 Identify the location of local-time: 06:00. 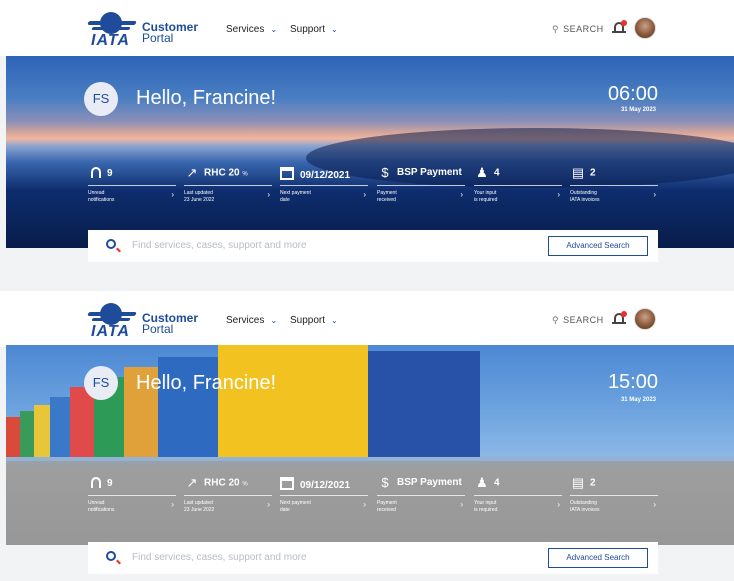
(632, 94).